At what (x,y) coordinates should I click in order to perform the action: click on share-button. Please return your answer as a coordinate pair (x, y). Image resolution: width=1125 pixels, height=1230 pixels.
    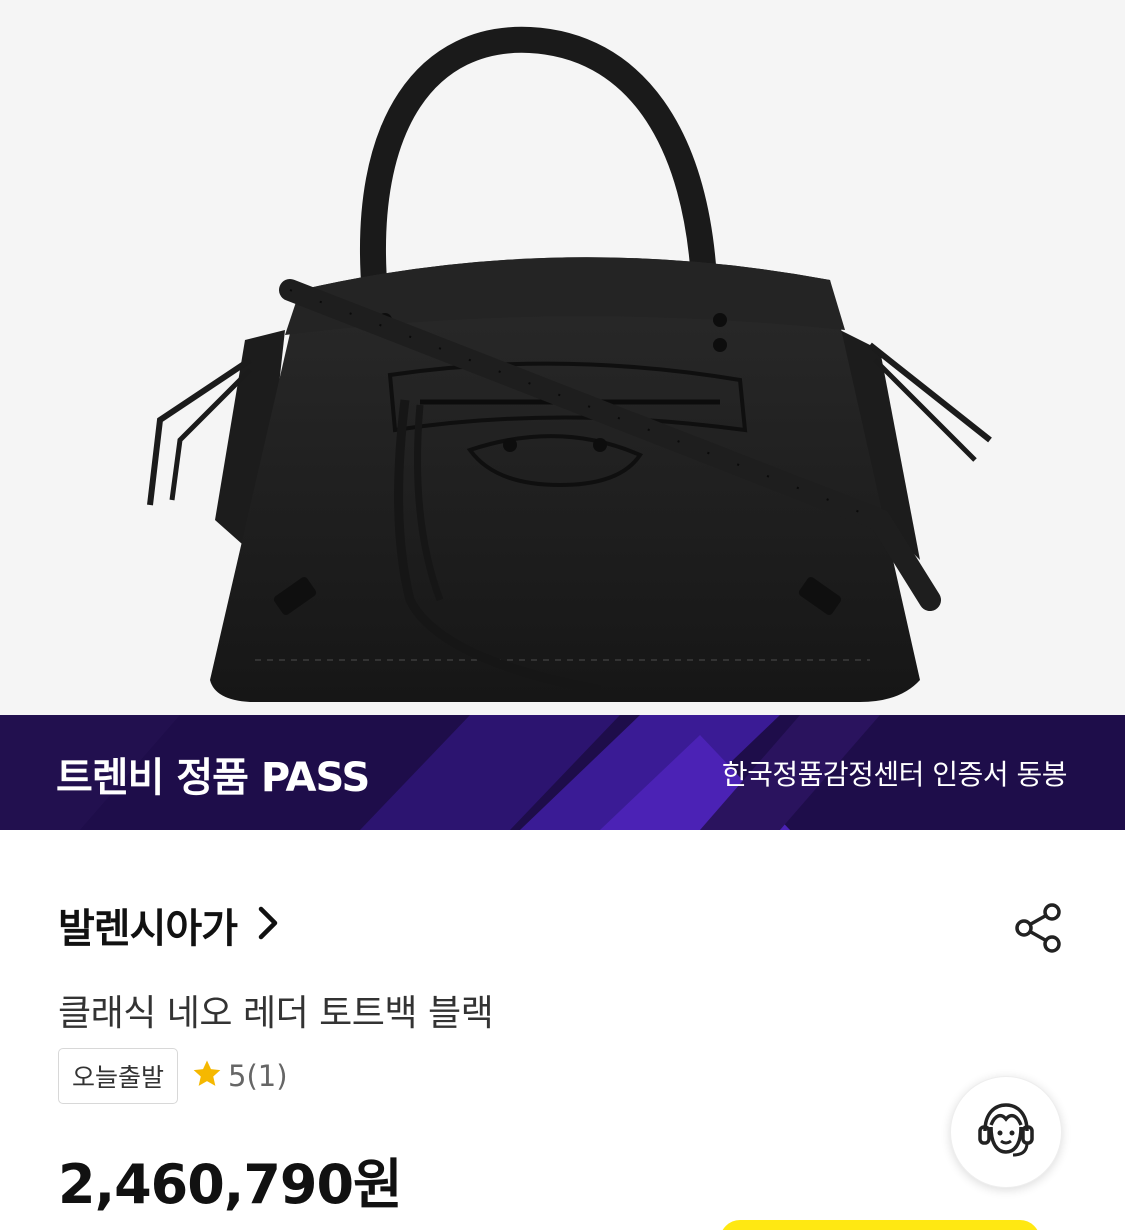
    Looking at the image, I should click on (1038, 928).